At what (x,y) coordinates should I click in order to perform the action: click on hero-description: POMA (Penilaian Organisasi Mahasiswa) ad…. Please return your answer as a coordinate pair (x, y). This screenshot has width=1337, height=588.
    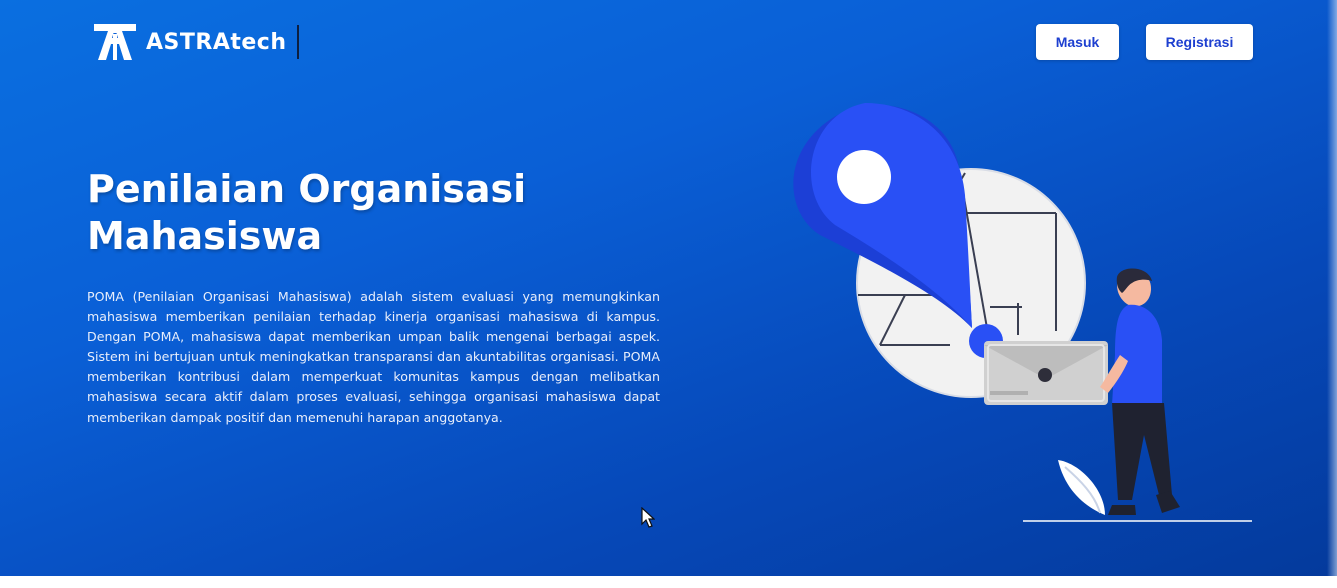
    Looking at the image, I should click on (373, 357).